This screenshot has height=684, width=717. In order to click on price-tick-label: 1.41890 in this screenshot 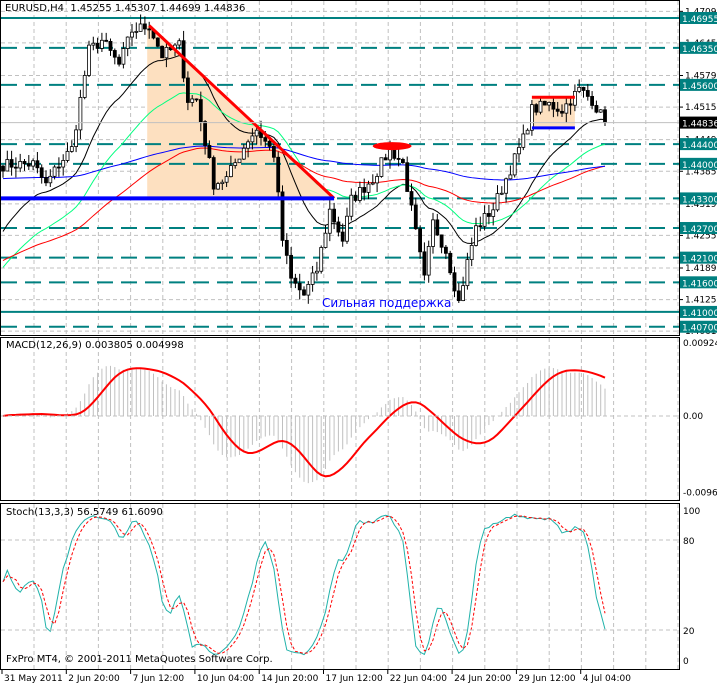, I will do `click(701, 269)`.